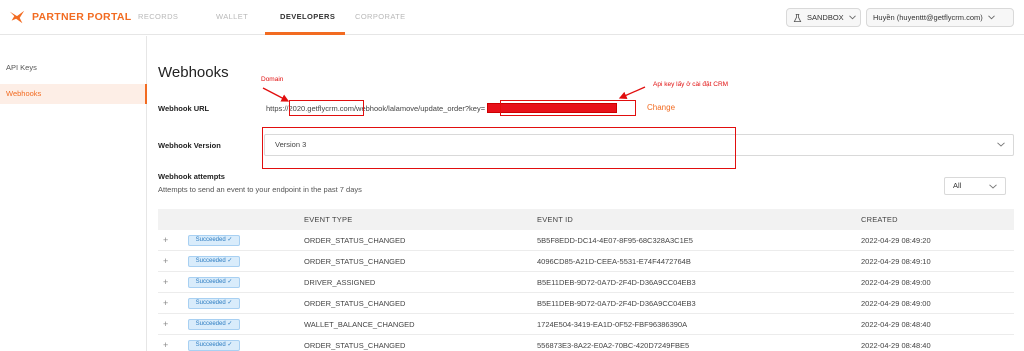 The width and height of the screenshot is (1024, 351). Describe the element at coordinates (272, 79) in the screenshot. I see `domain-annotation: Domain` at that location.